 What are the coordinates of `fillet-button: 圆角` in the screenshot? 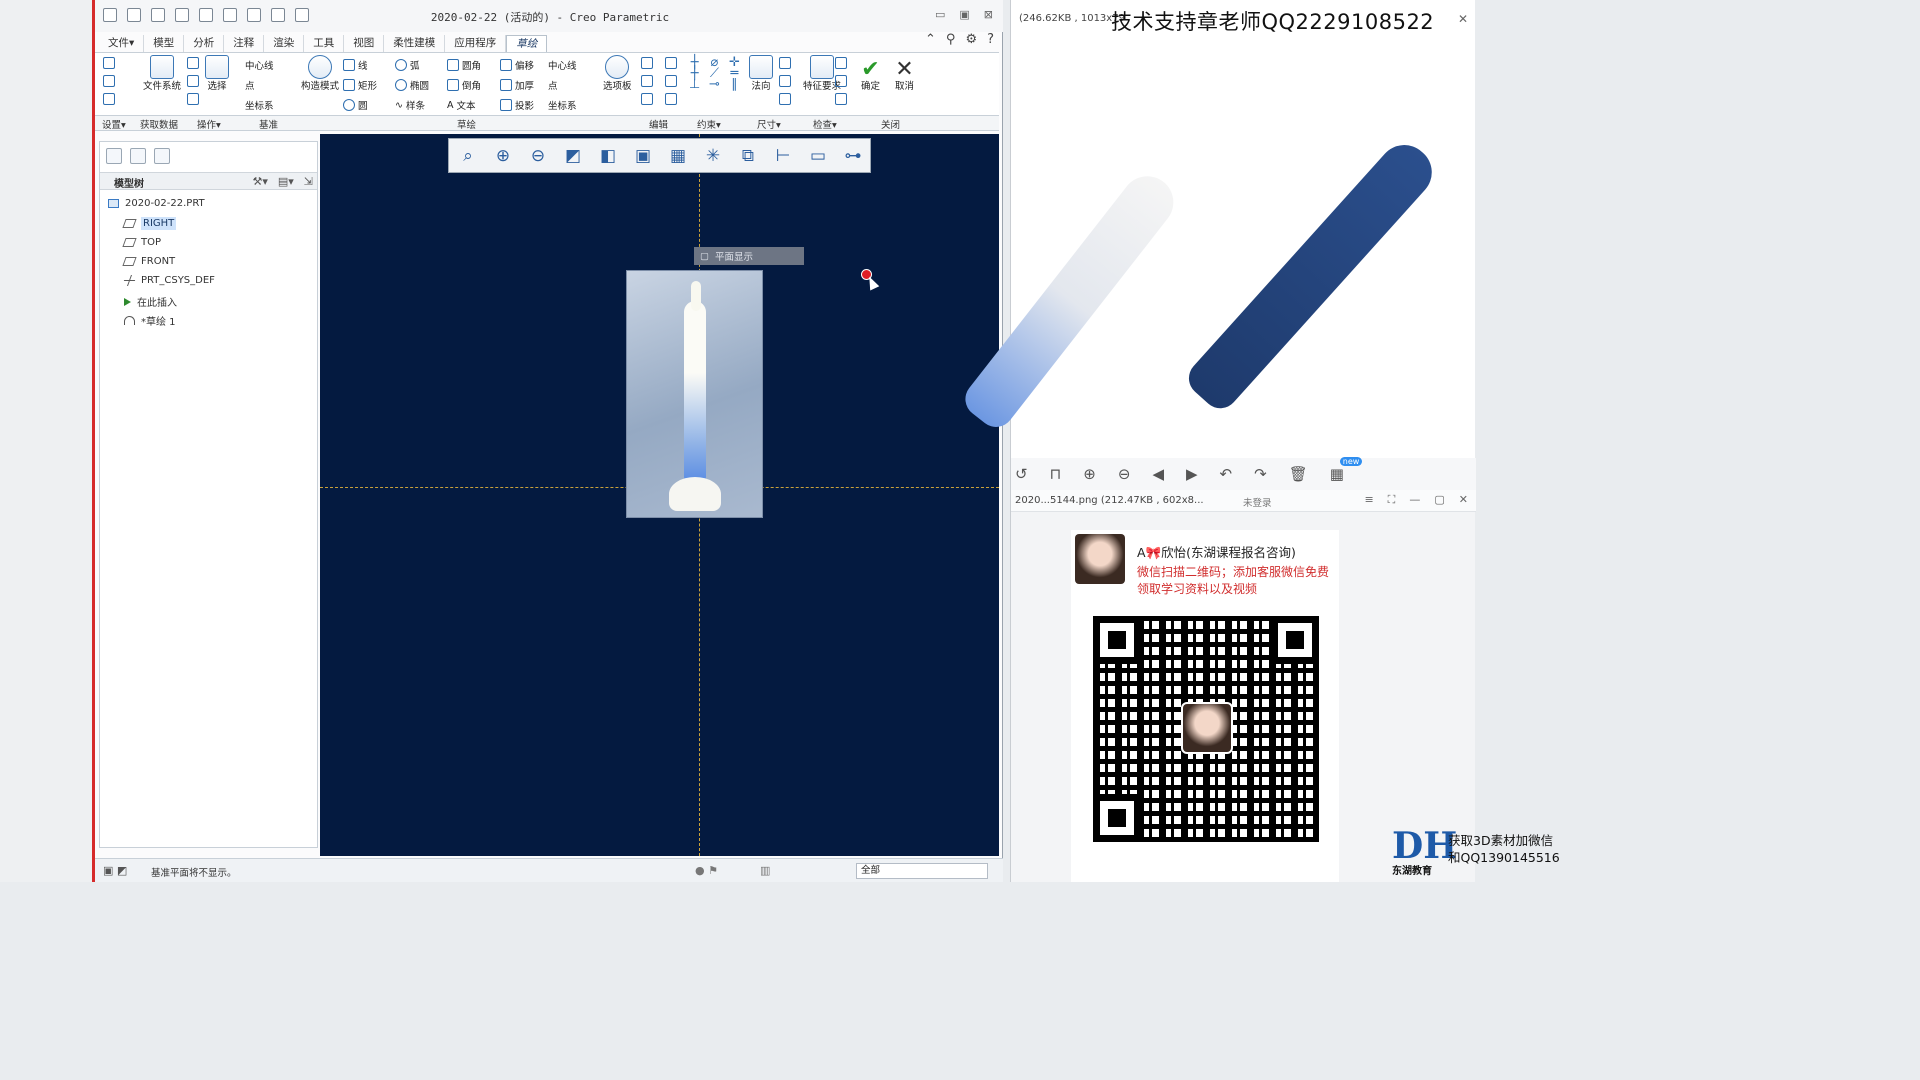 It's located at (464, 65).